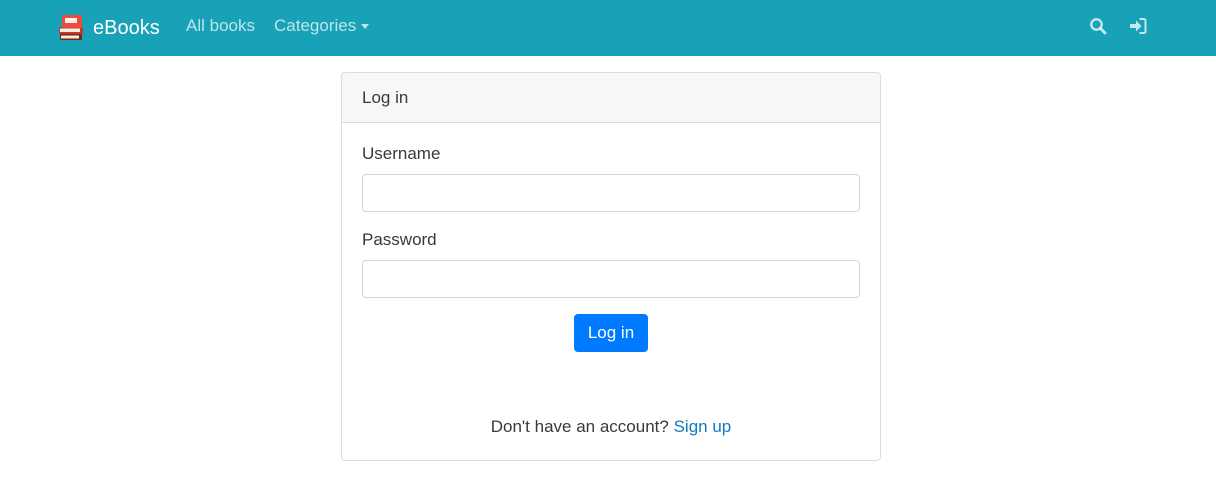 The width and height of the screenshot is (1216, 478). I want to click on password-label: Password, so click(399, 239).